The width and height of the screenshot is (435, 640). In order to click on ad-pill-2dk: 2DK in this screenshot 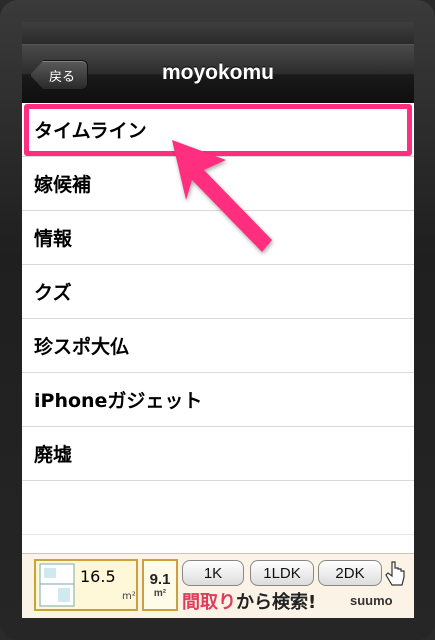, I will do `click(350, 573)`.